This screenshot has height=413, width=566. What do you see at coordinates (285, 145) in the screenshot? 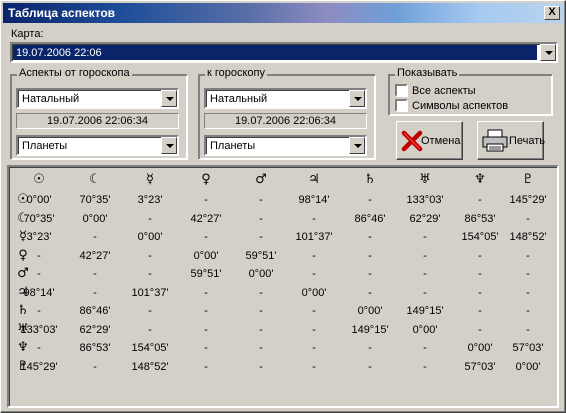
I see `aspects-to-objects-select: Планеты` at bounding box center [285, 145].